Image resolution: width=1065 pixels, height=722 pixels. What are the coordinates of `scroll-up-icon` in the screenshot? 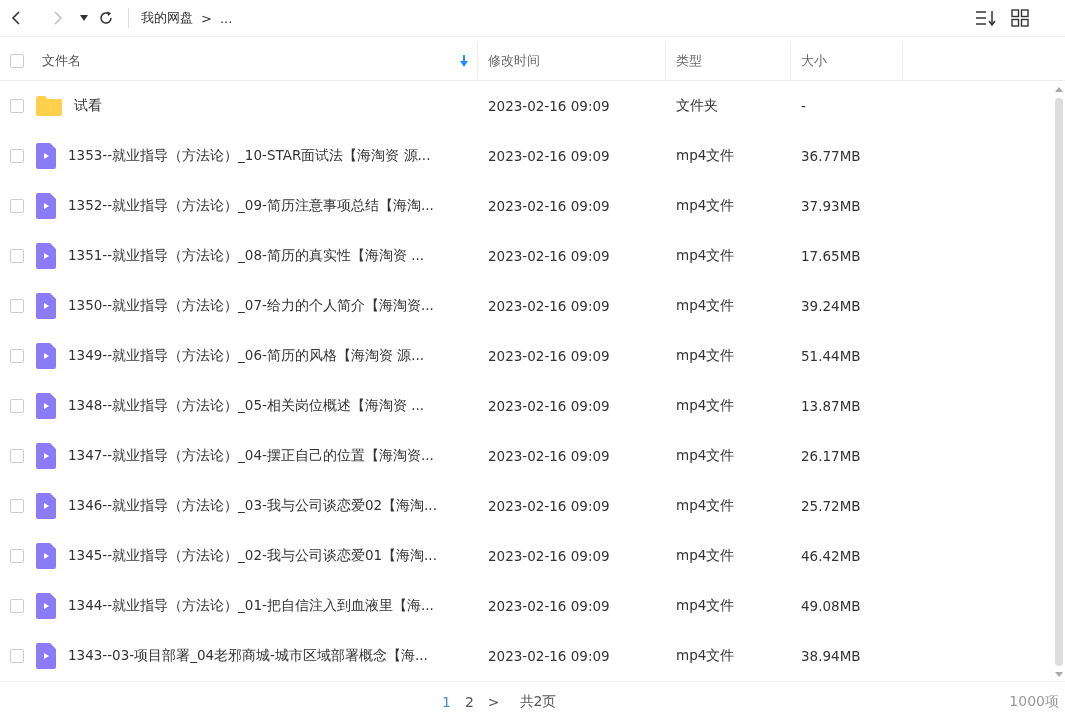 It's located at (1059, 89).